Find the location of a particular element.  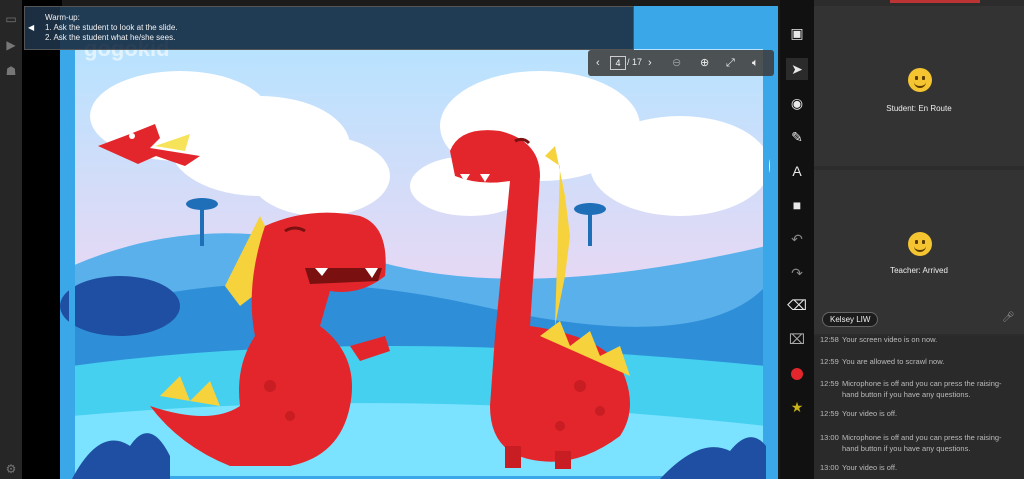

video-icon: ▶ is located at coordinates (11, 45).